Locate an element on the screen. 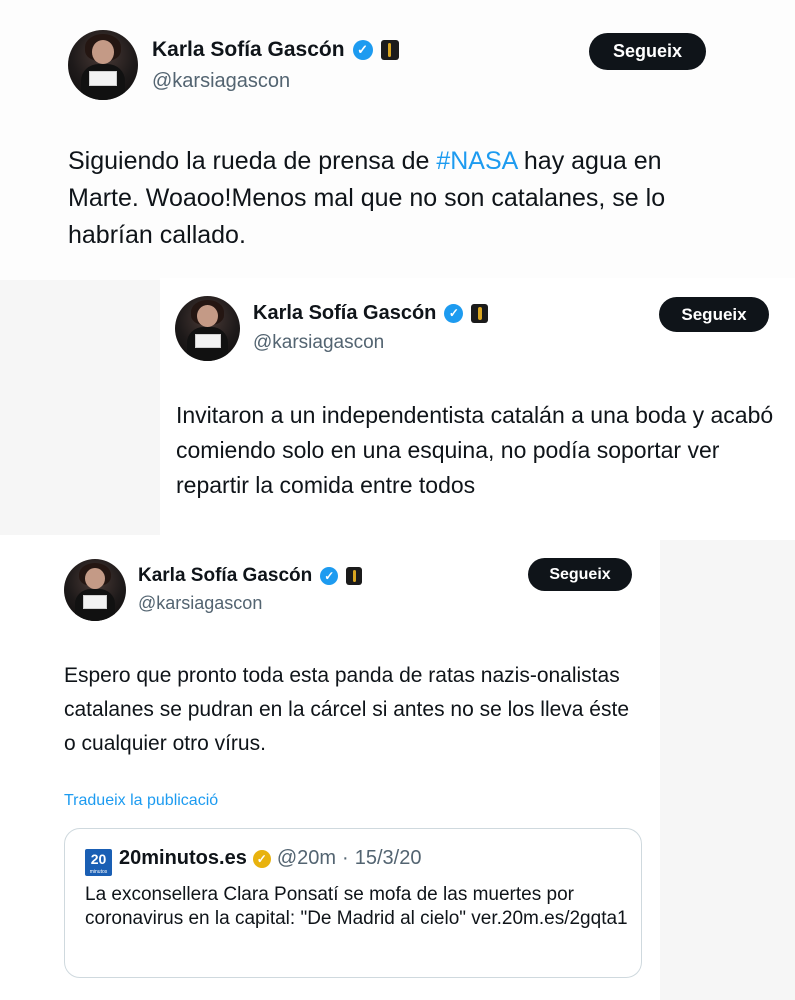 The height and width of the screenshot is (1000, 795). logo-subtext: minutos is located at coordinates (98, 872).